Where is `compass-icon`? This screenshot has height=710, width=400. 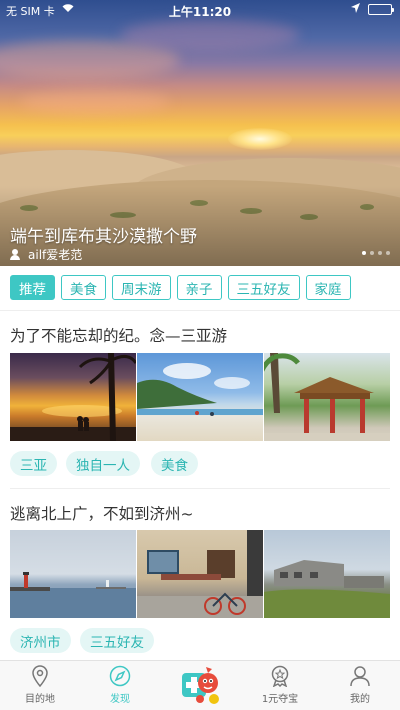 compass-icon is located at coordinates (120, 676).